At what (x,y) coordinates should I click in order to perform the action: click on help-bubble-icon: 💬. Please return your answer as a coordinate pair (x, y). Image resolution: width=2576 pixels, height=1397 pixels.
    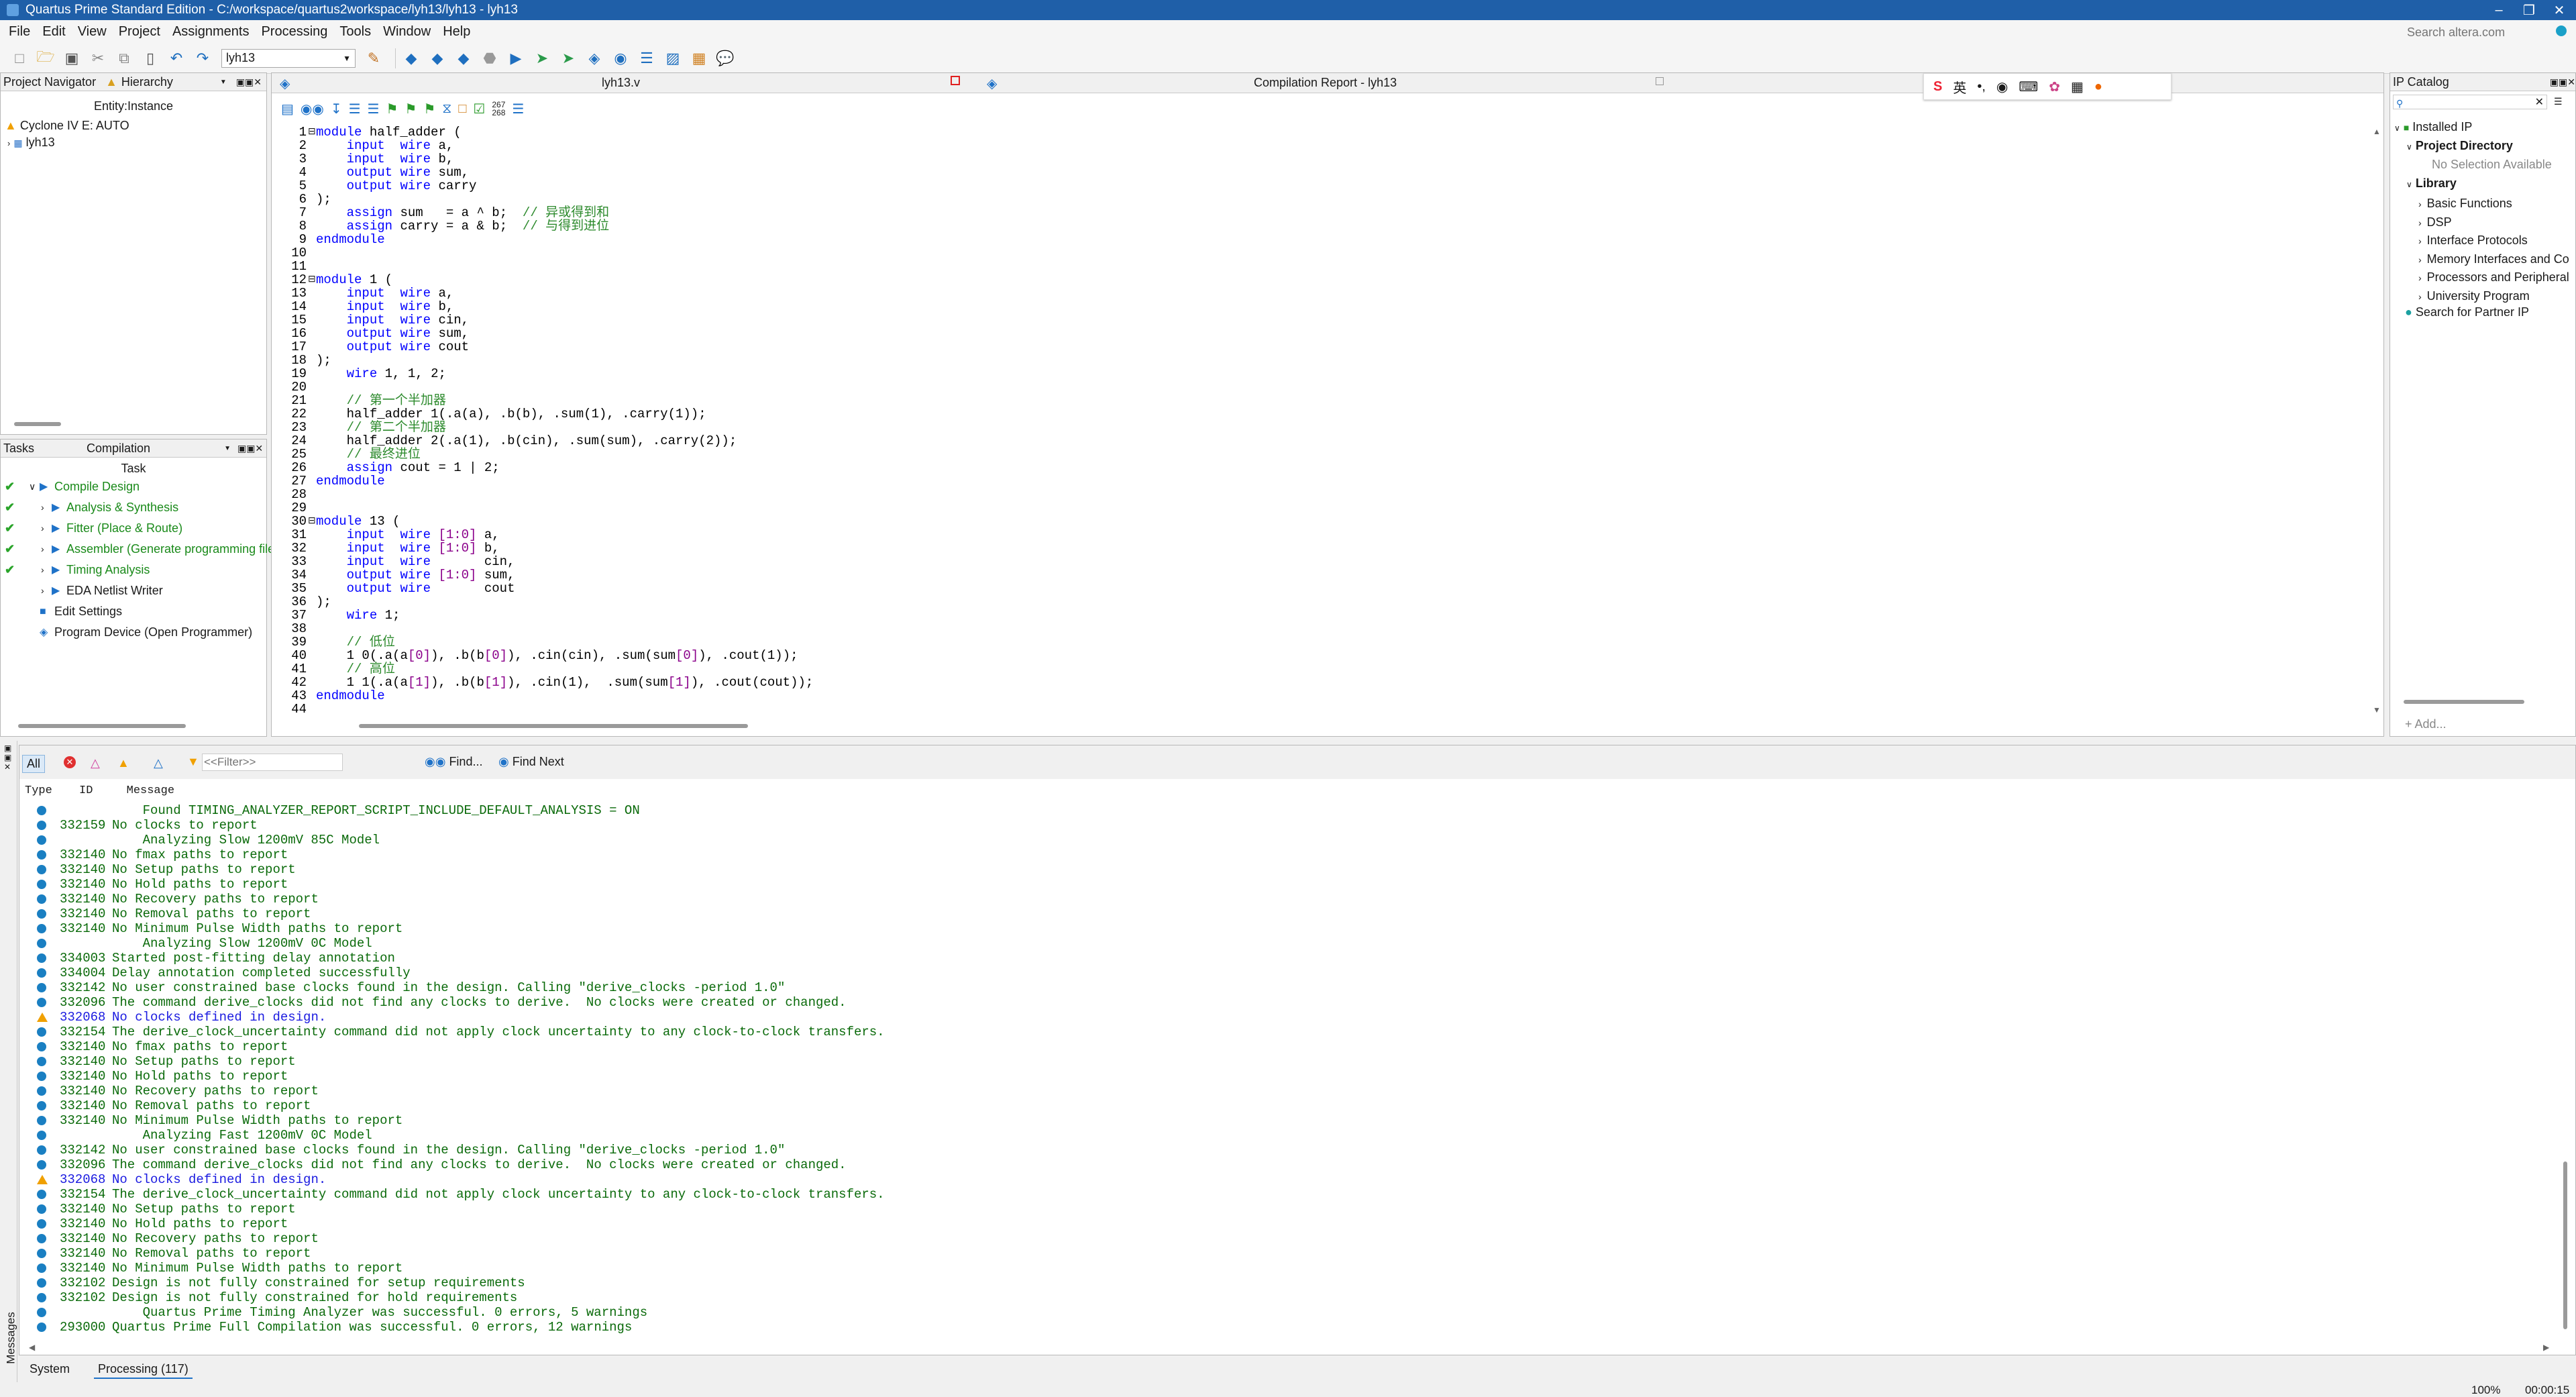
    Looking at the image, I should click on (725, 58).